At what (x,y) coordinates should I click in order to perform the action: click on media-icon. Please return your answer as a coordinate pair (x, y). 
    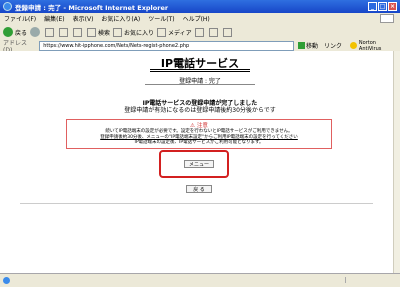
    Looking at the image, I should click on (162, 32).